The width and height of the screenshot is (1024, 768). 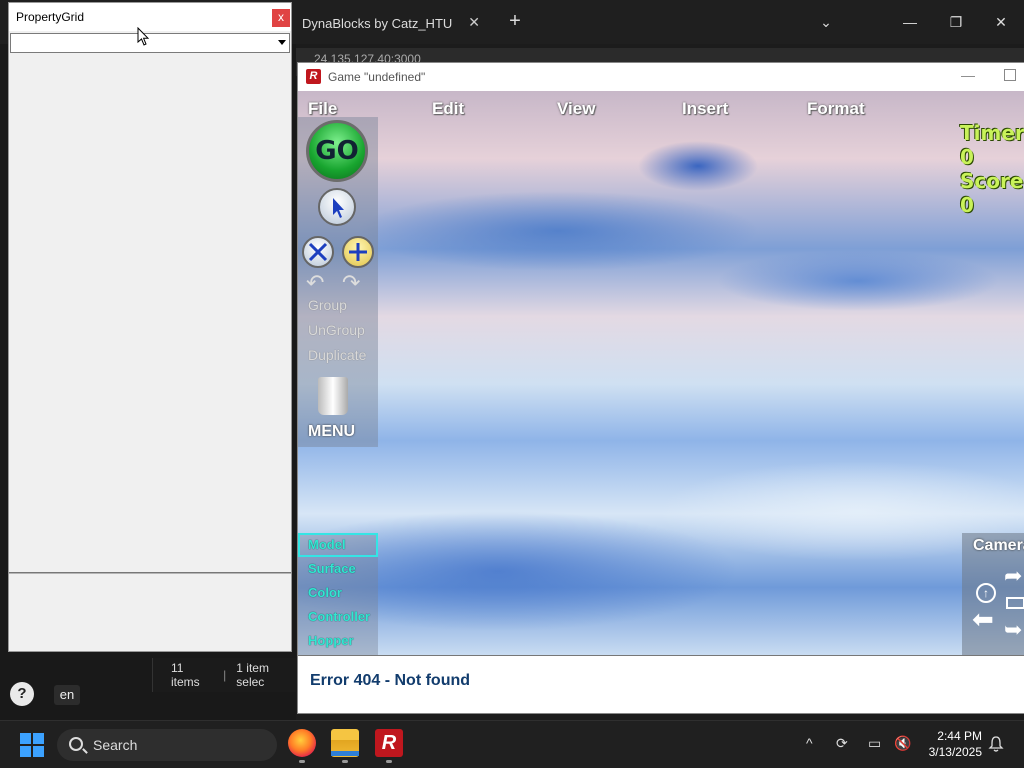 I want to click on game-menu-button: MENU, so click(x=331, y=432).